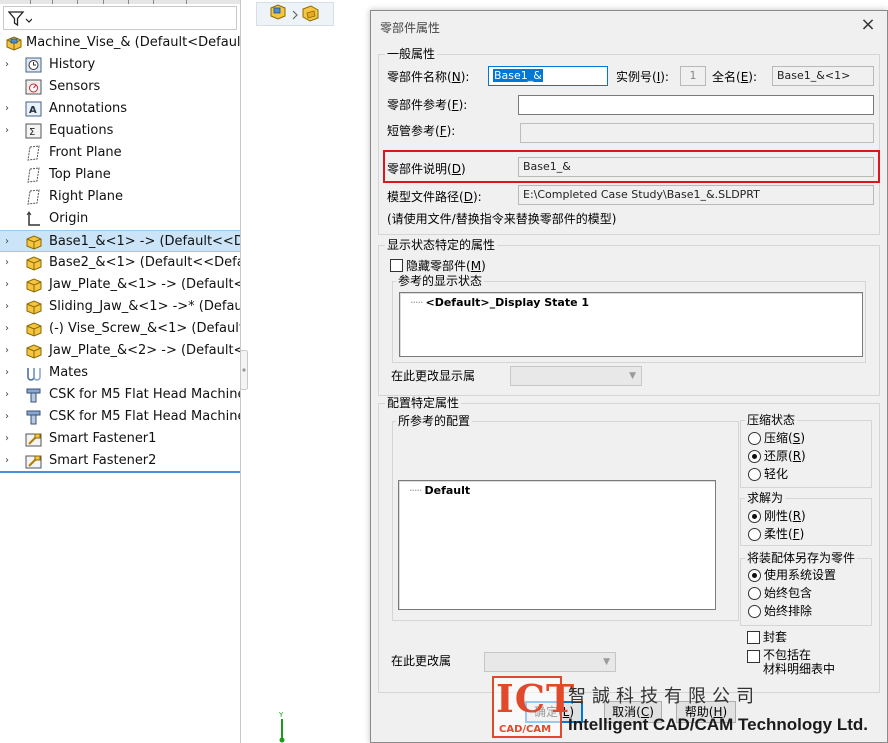 The width and height of the screenshot is (888, 743). What do you see at coordinates (434, 421) in the screenshot?
I see `referenced-configurations-title: 所参考的配置` at bounding box center [434, 421].